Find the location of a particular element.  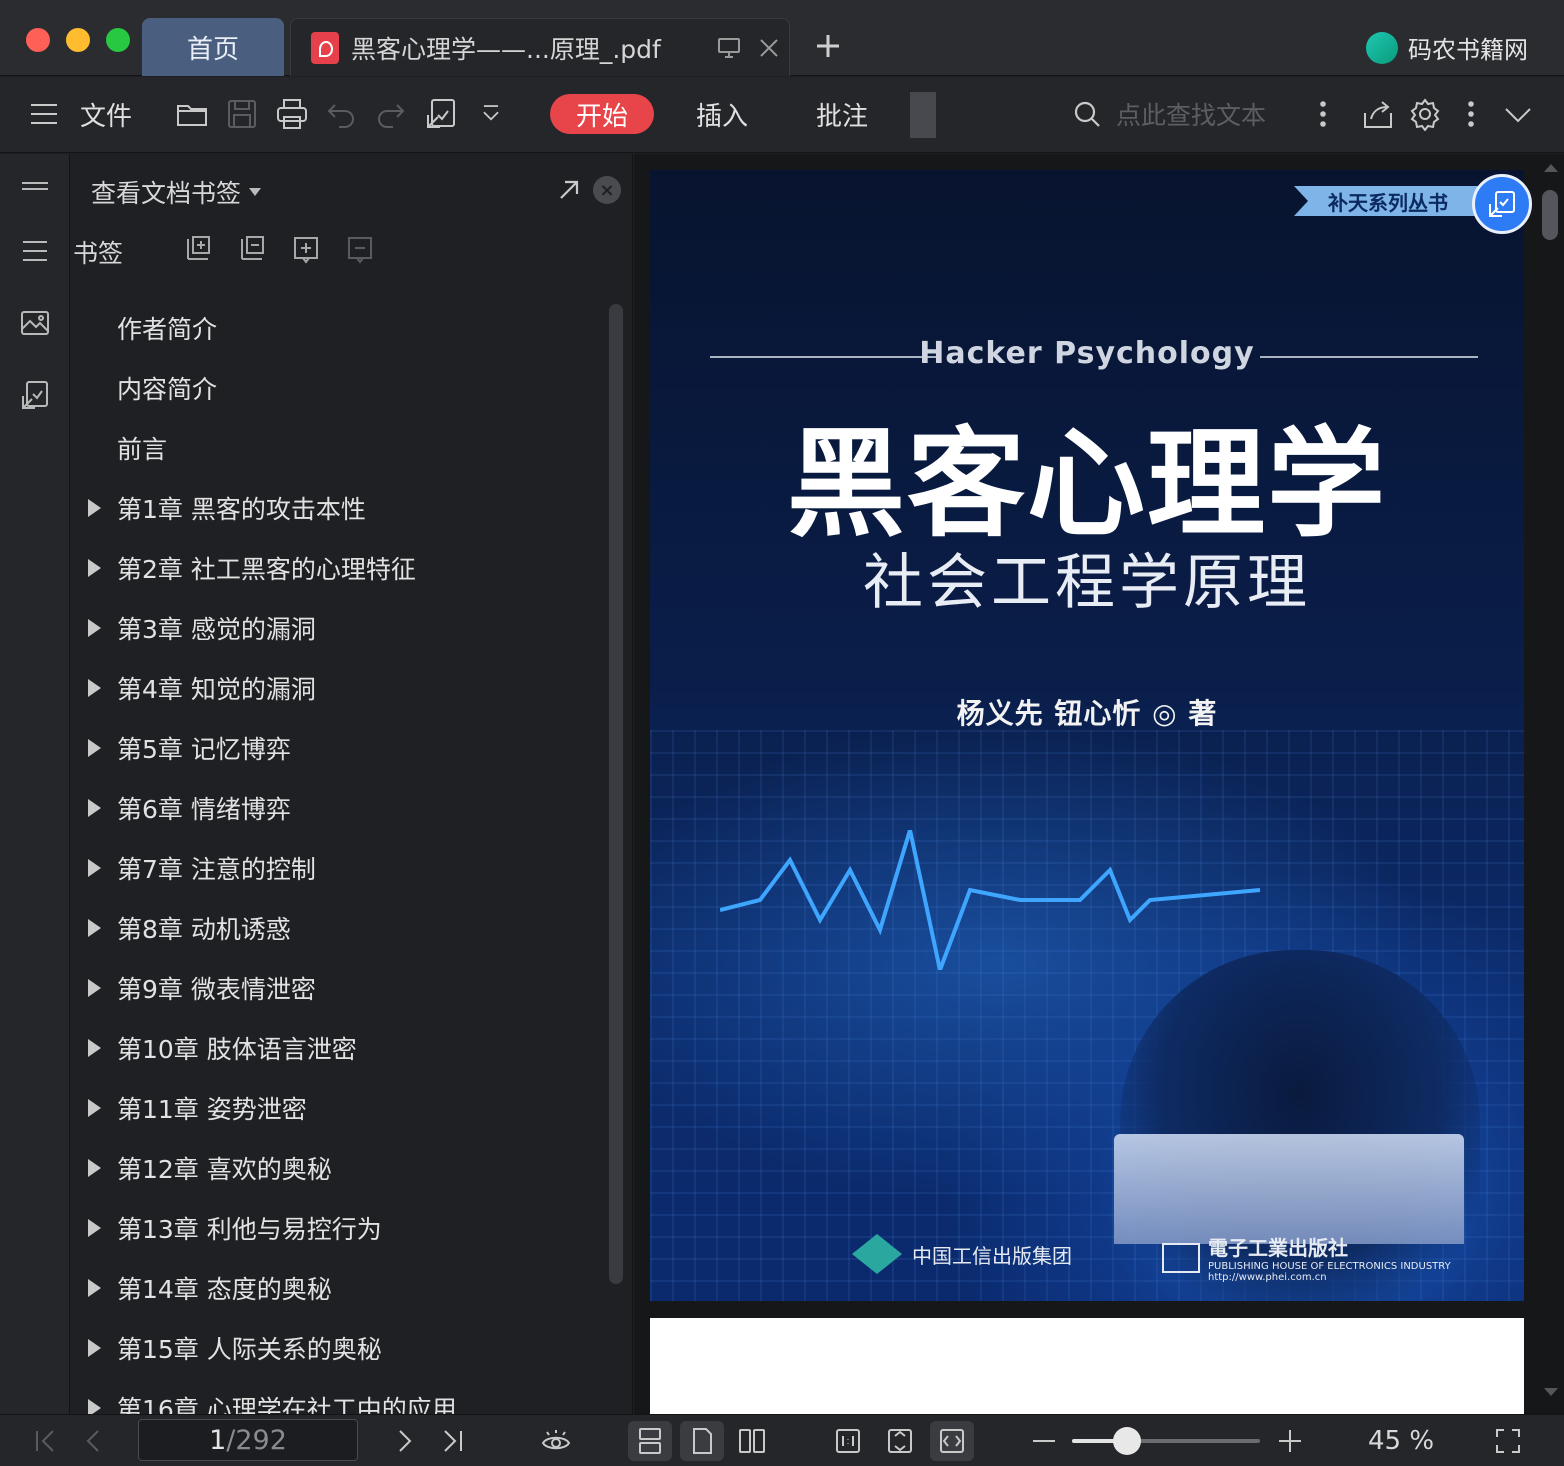

zoom-slider is located at coordinates (1166, 1441).